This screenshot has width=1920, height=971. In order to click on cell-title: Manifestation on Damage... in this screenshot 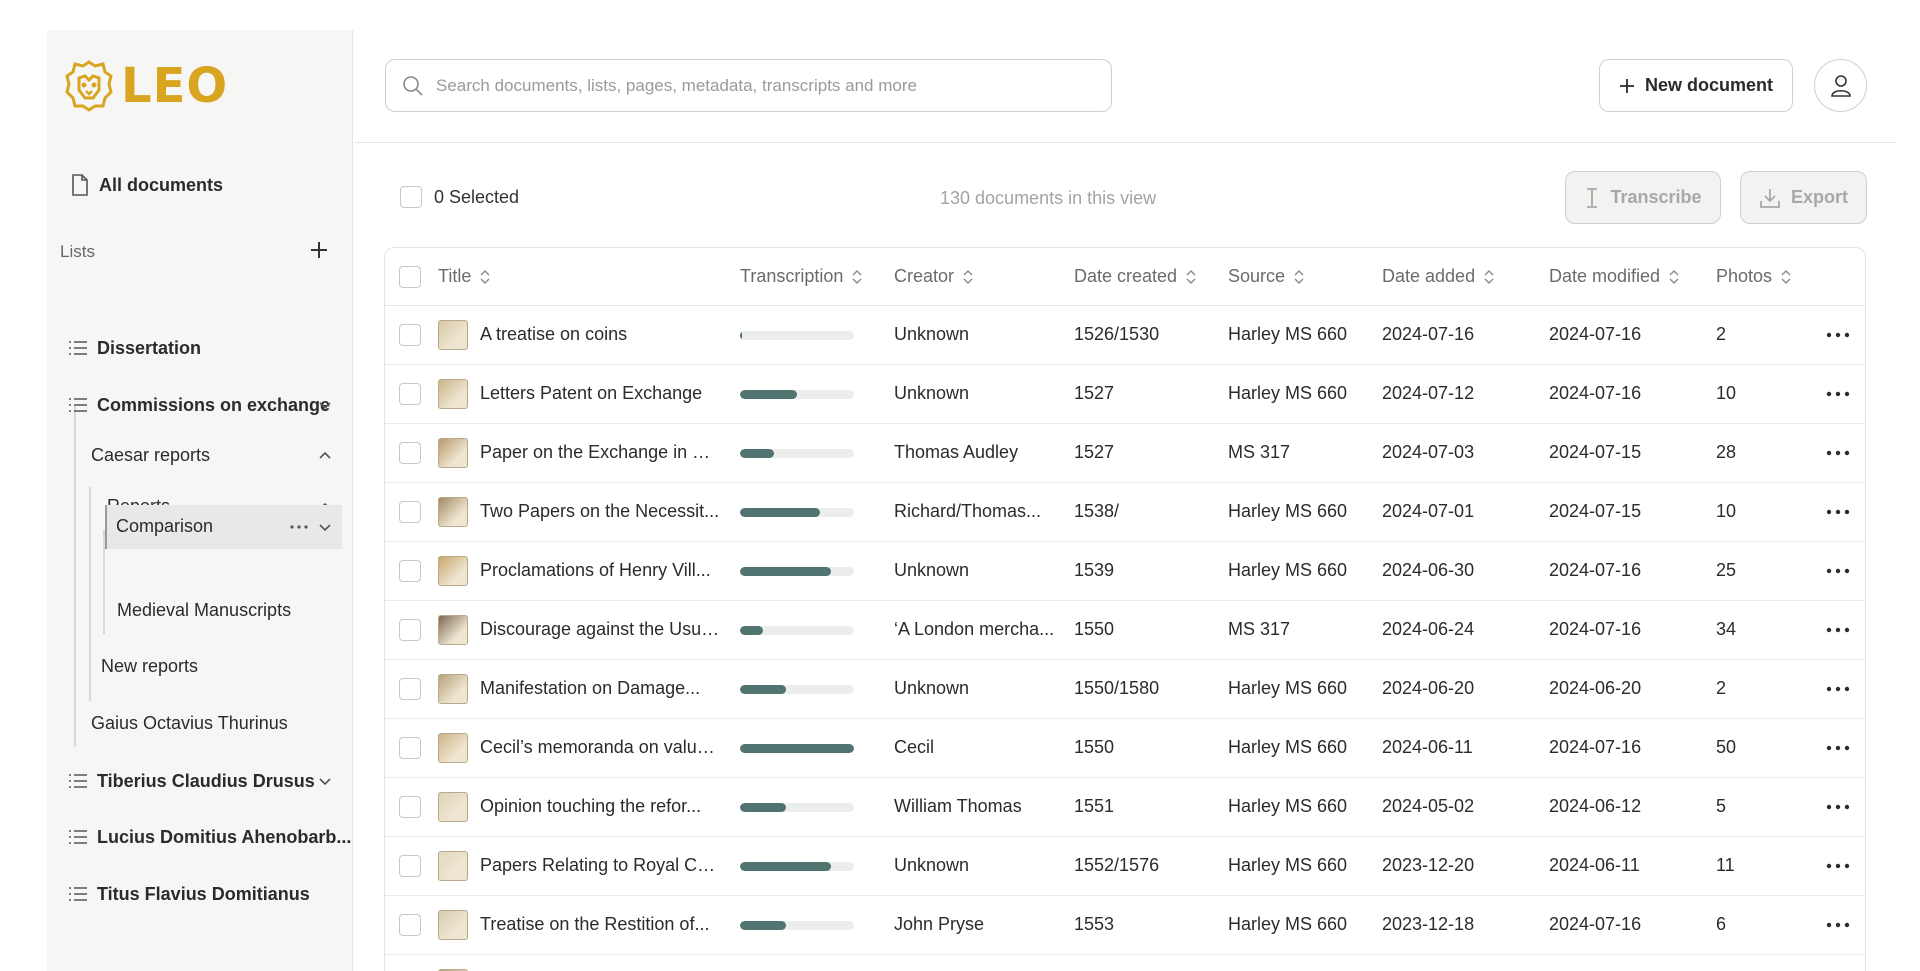, I will do `click(600, 688)`.